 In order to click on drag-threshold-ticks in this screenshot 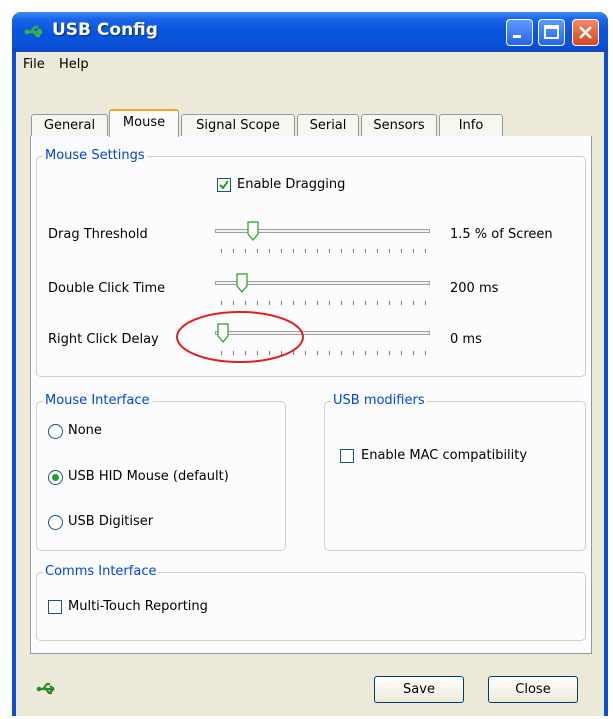, I will do `click(323, 251)`.